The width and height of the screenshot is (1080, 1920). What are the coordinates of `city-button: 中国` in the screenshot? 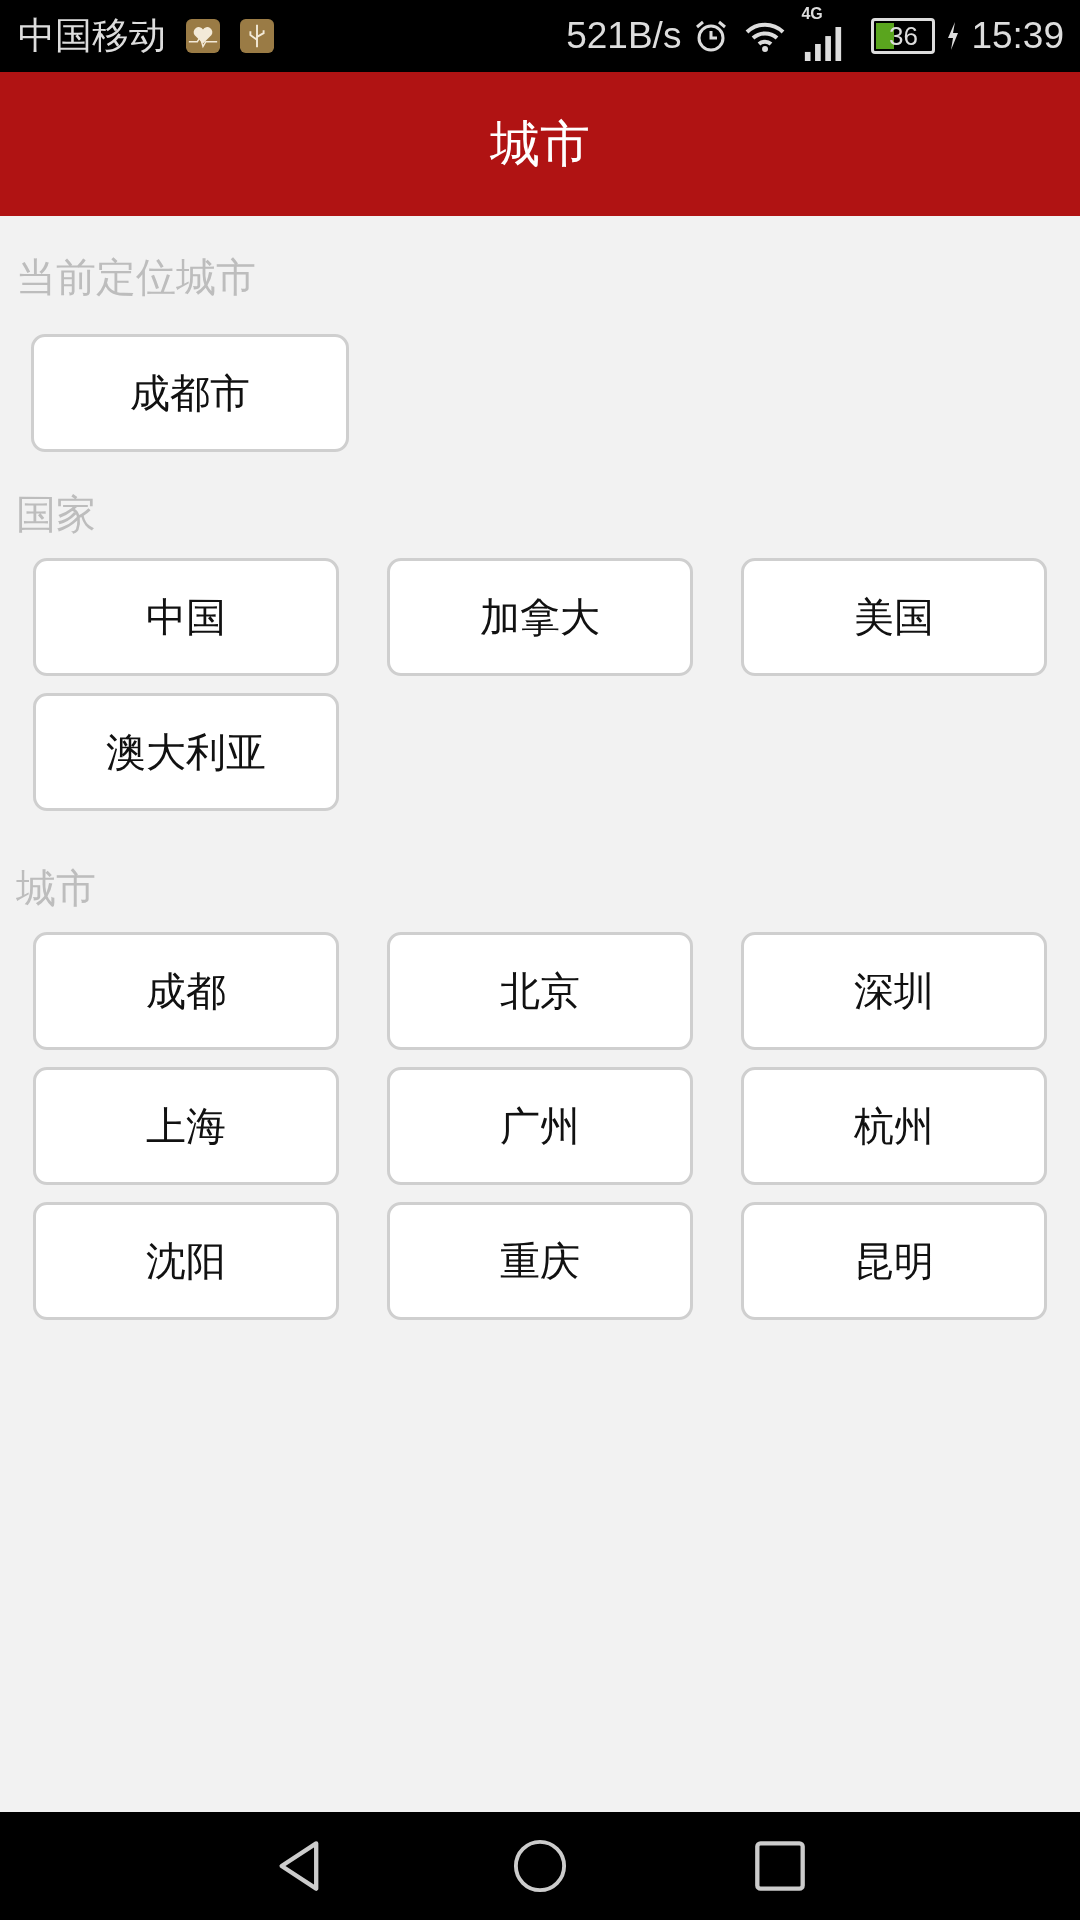 It's located at (186, 617).